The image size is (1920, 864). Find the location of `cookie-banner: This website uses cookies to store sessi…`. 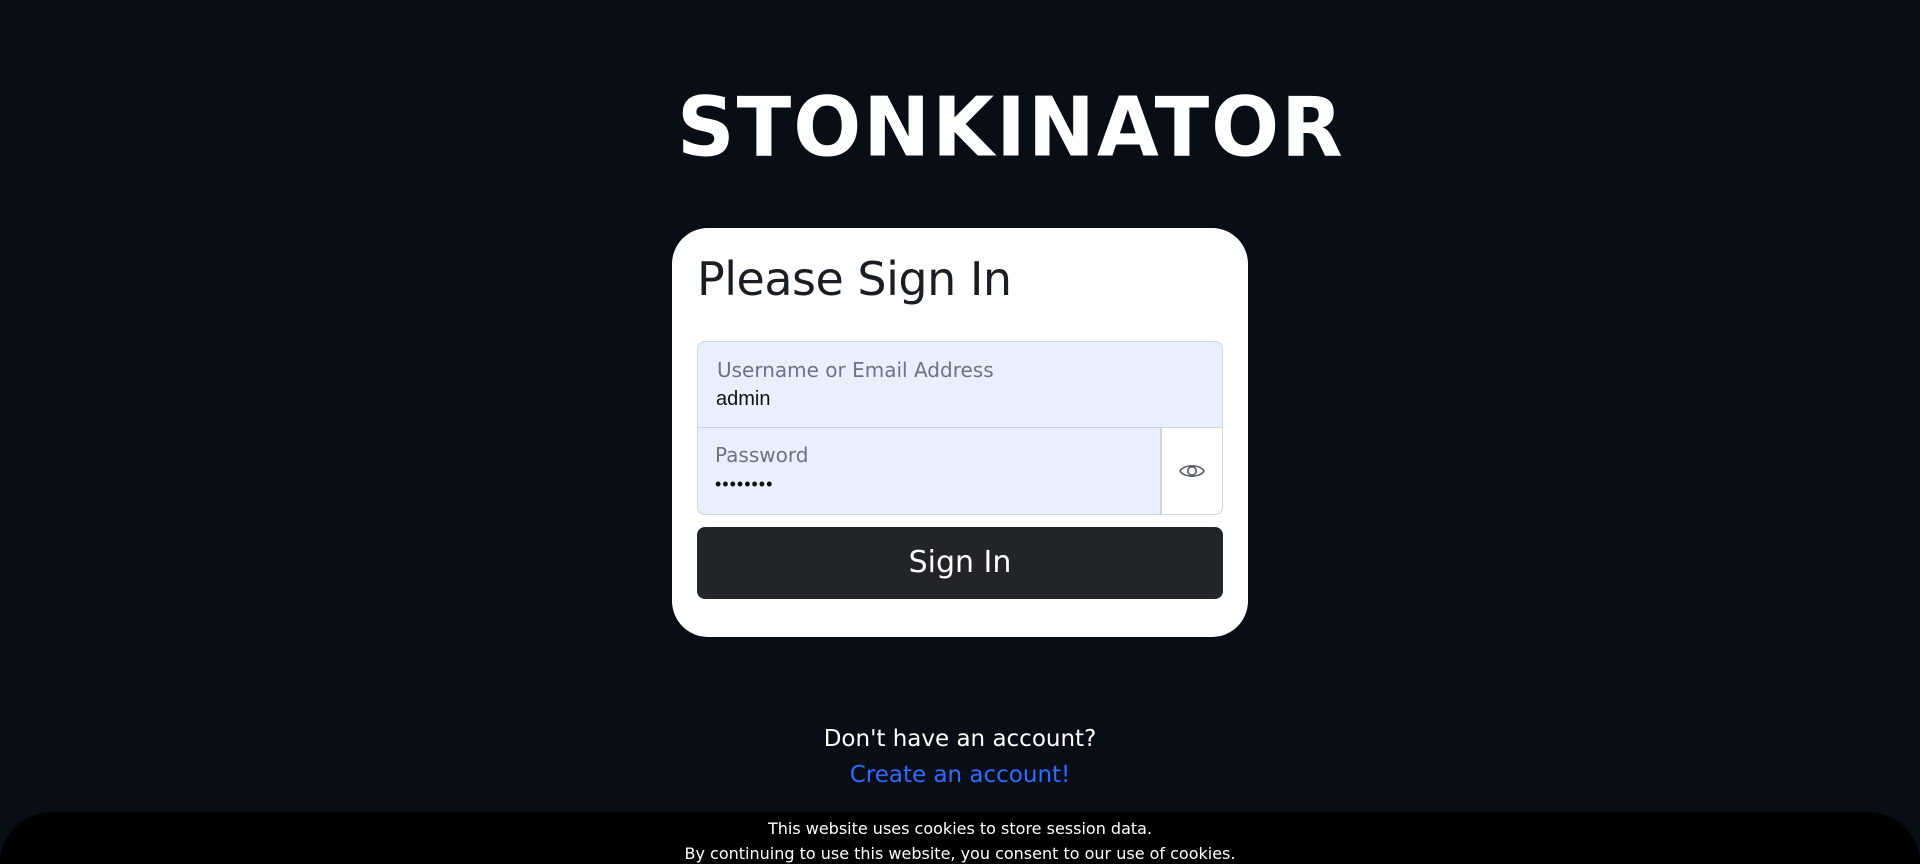

cookie-banner: This website uses cookies to store sessi… is located at coordinates (960, 838).